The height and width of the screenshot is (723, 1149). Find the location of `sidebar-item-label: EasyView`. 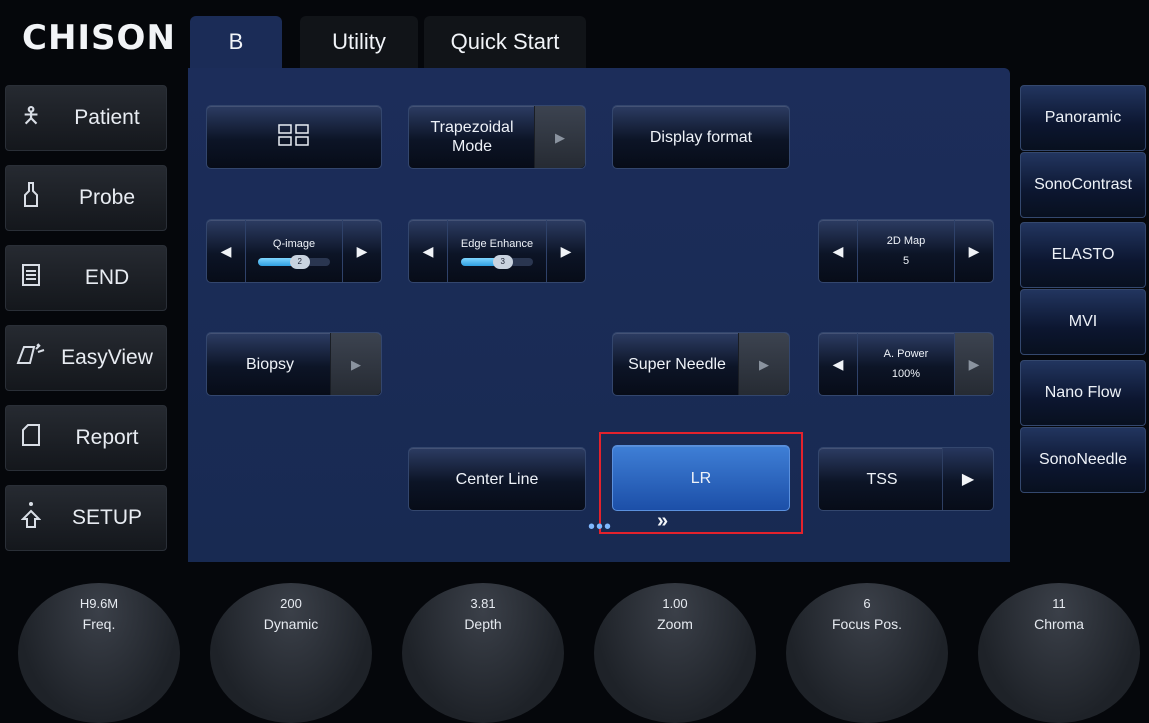

sidebar-item-label: EasyView is located at coordinates (107, 357).